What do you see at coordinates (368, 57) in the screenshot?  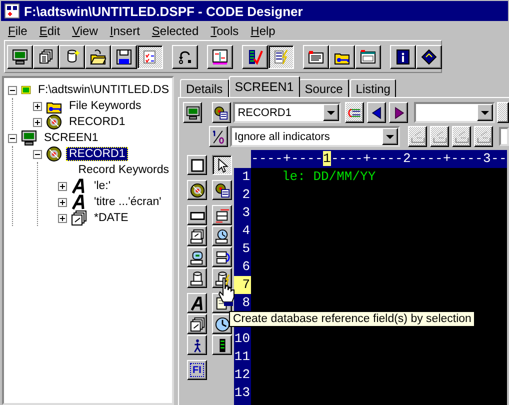 I see `window-icon` at bounding box center [368, 57].